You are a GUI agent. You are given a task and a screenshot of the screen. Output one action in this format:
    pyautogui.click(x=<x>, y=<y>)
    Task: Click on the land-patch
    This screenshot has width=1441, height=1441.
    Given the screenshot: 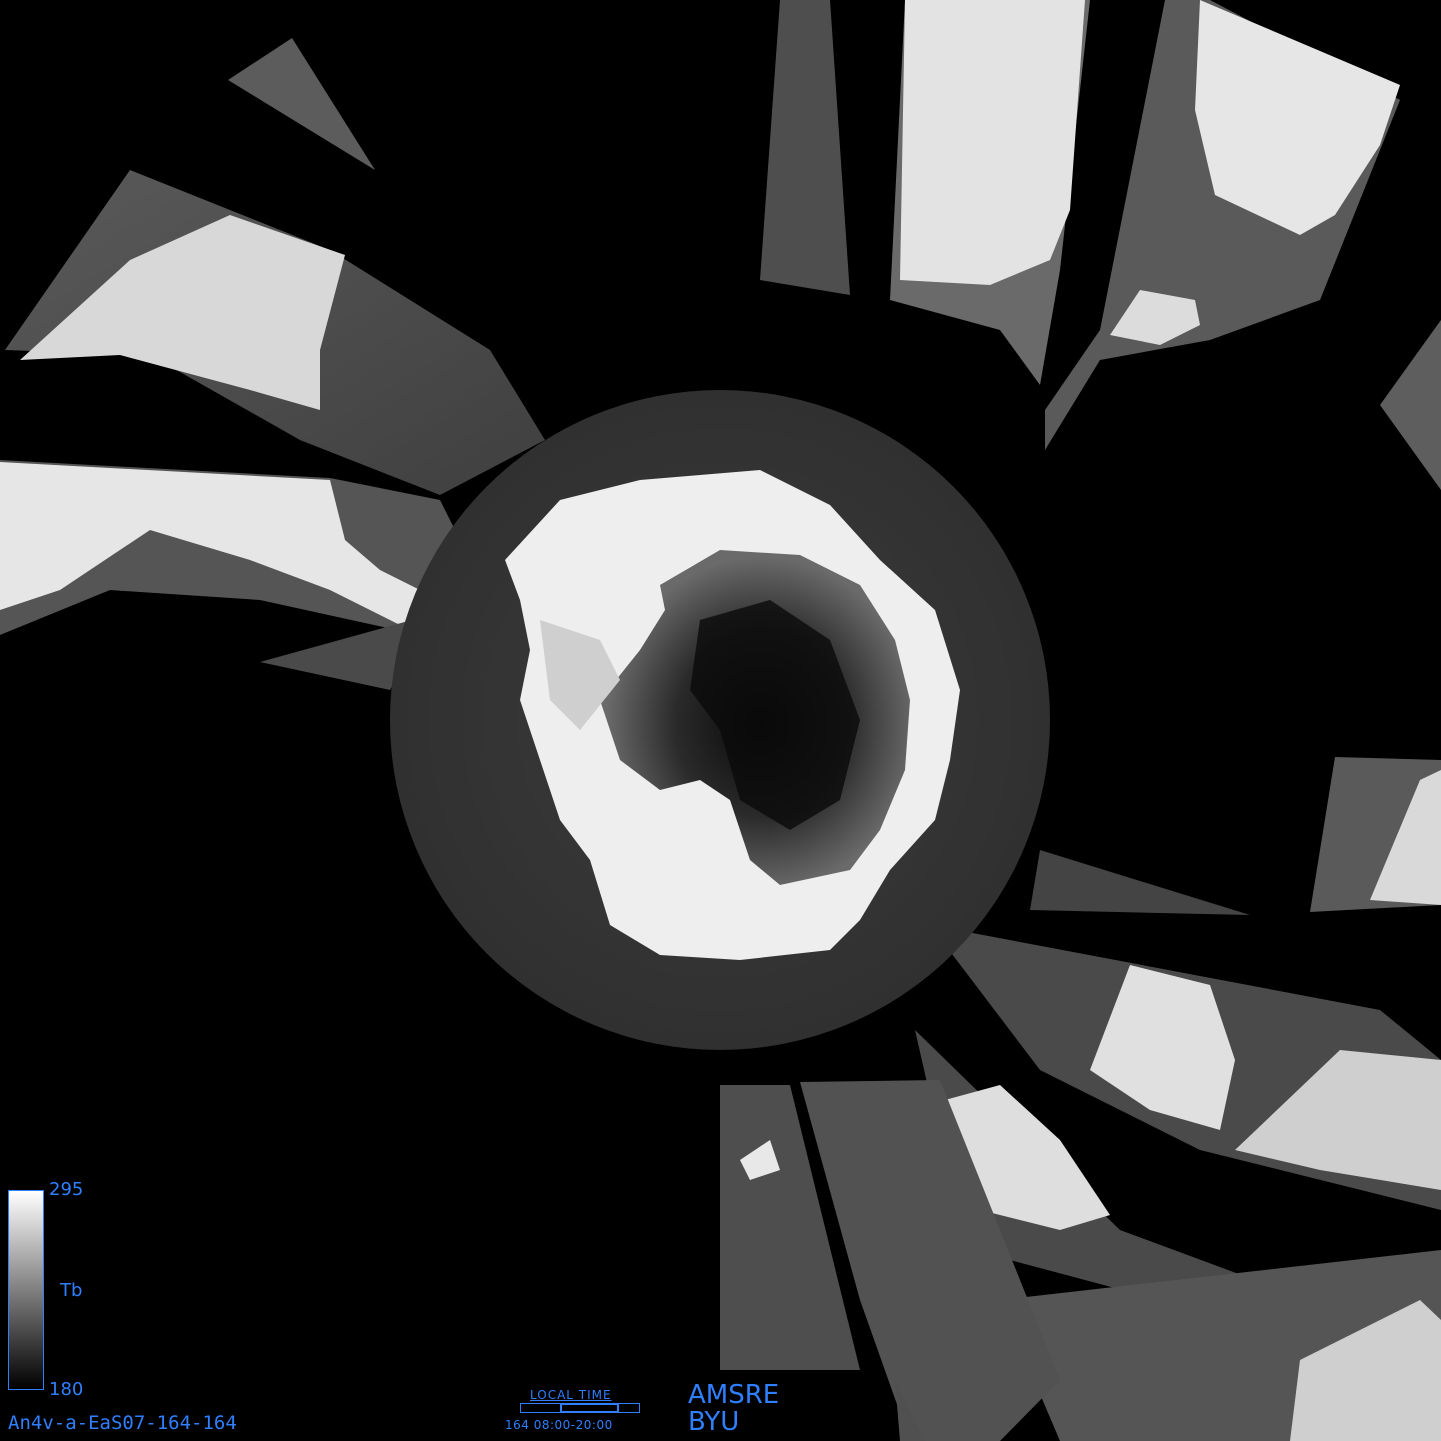 What is the action you would take?
    pyautogui.click(x=1297, y=117)
    